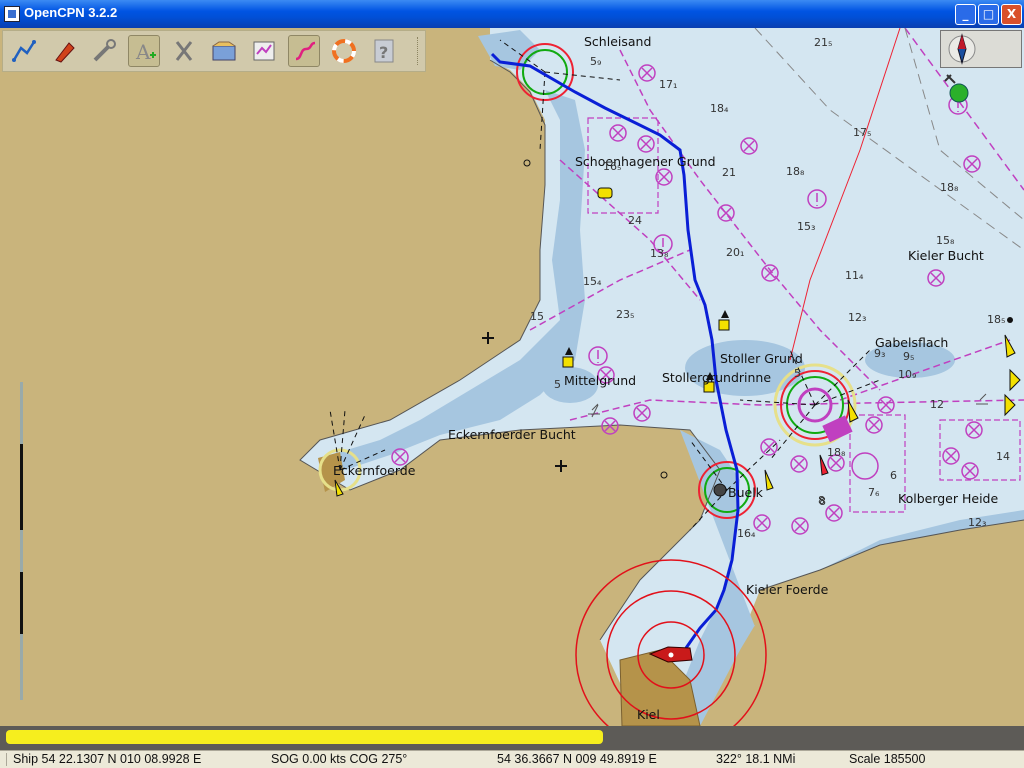 The image size is (1024, 768). I want to click on route-manager-button, so click(264, 51).